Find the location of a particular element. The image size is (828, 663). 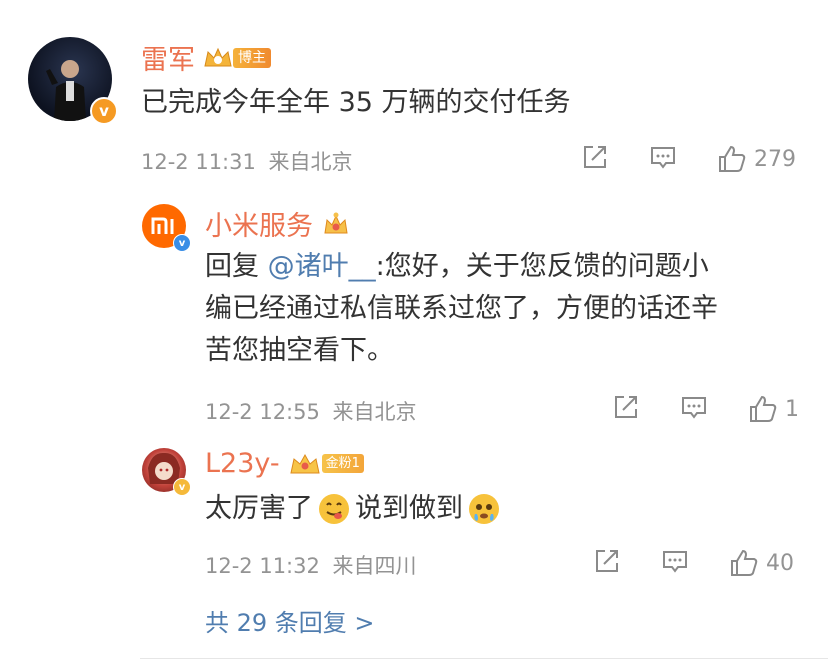

crying-emoji-icon is located at coordinates (484, 509).